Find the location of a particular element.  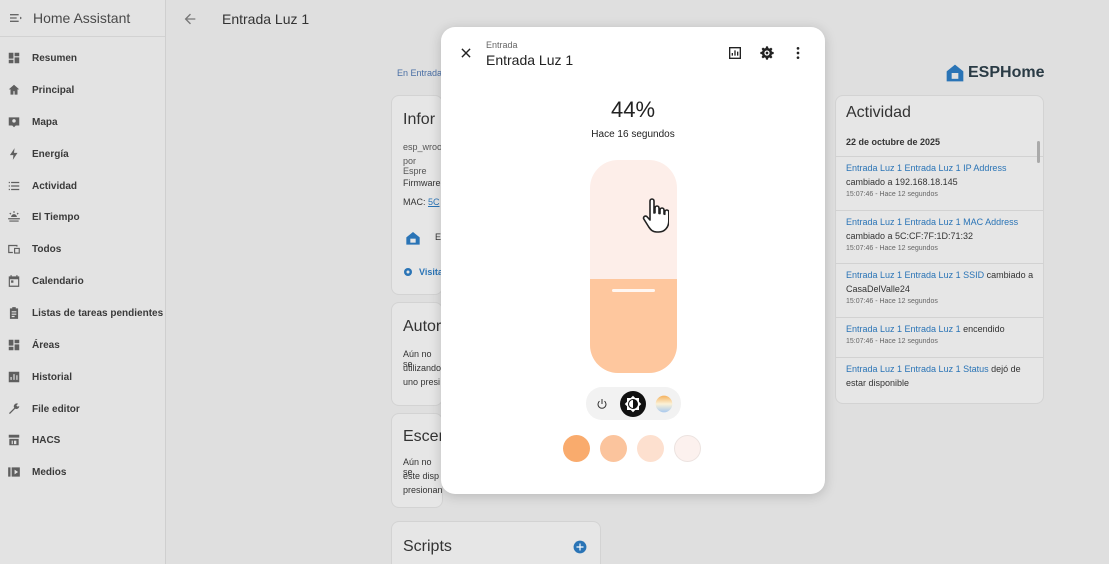

menu-icon is located at coordinates (16, 18).